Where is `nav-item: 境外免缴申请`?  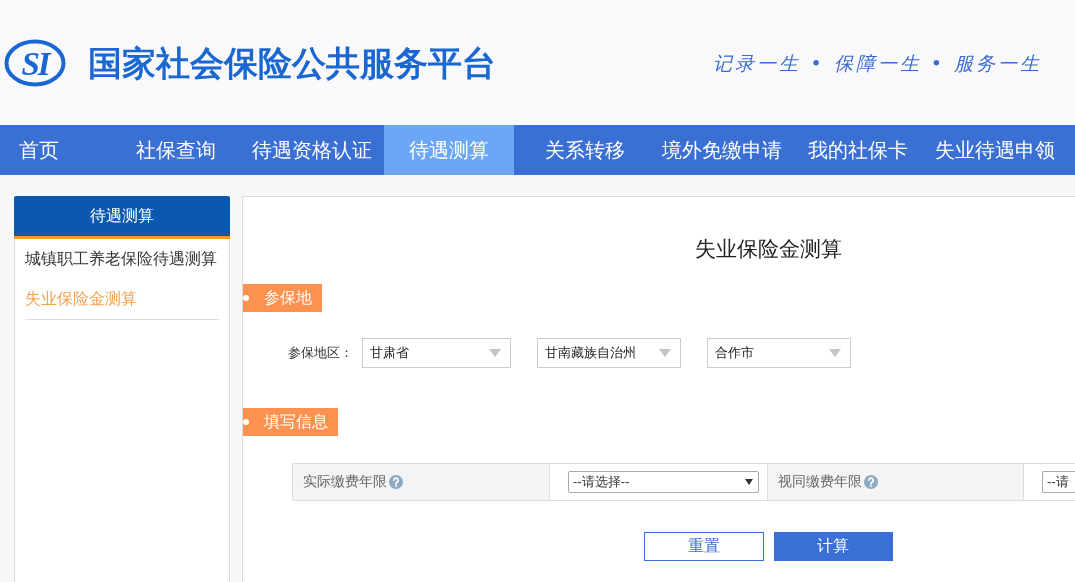 nav-item: 境外免缴申请 is located at coordinates (721, 150).